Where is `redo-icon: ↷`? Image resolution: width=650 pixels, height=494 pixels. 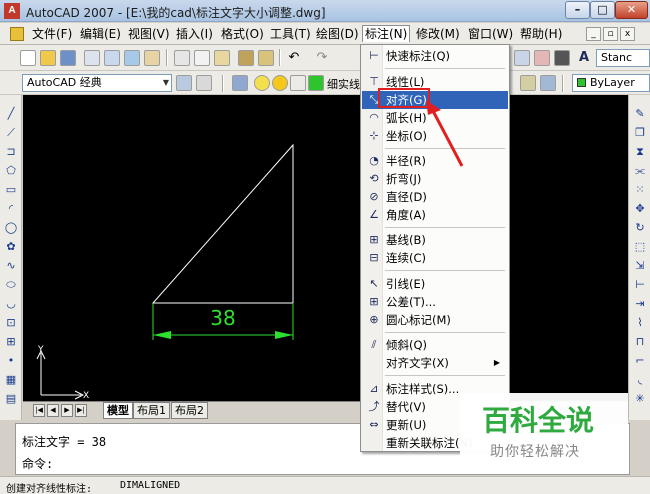
redo-icon: ↷ is located at coordinates (322, 58).